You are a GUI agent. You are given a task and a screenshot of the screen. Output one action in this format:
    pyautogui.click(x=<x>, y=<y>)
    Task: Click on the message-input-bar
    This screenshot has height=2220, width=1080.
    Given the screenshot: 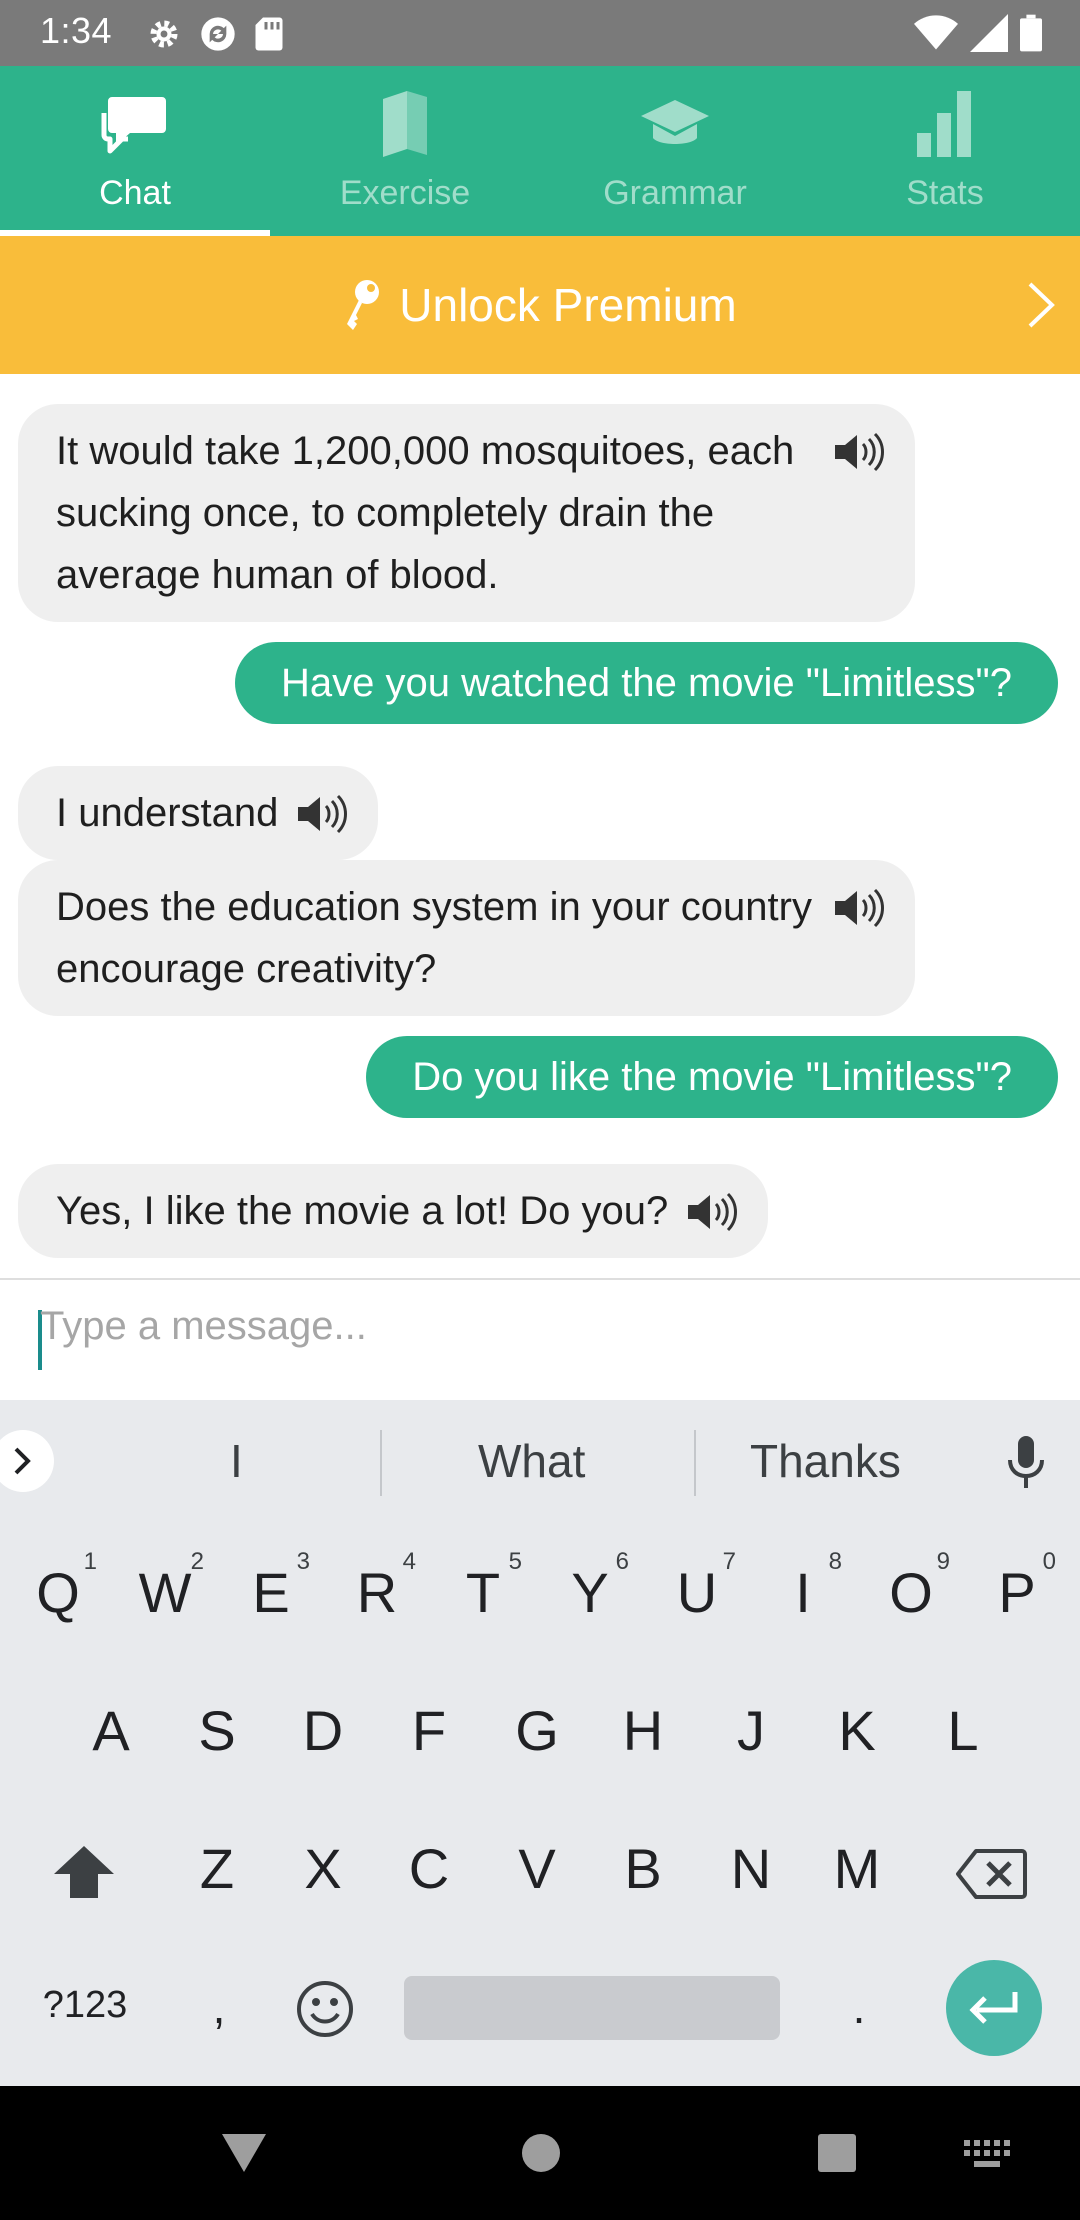 What is the action you would take?
    pyautogui.click(x=540, y=1338)
    